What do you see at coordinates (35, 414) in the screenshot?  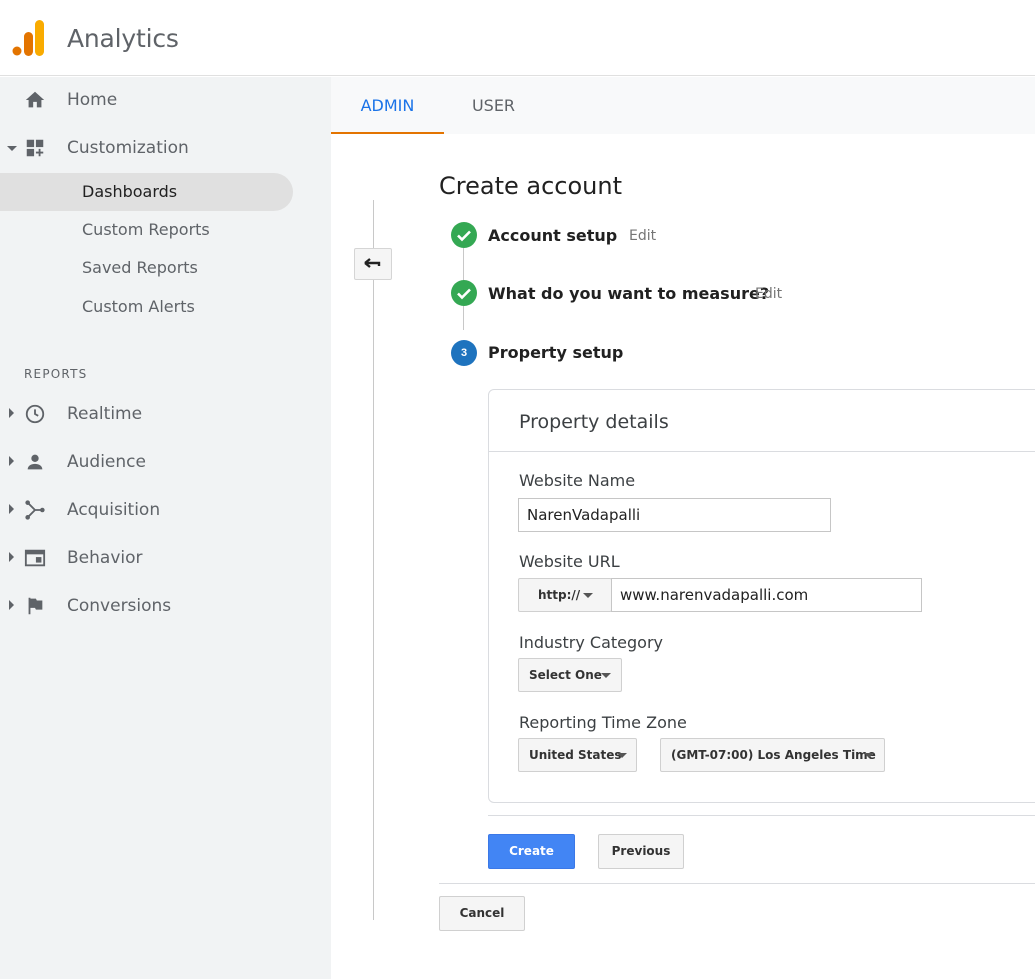 I see `clock-icon` at bounding box center [35, 414].